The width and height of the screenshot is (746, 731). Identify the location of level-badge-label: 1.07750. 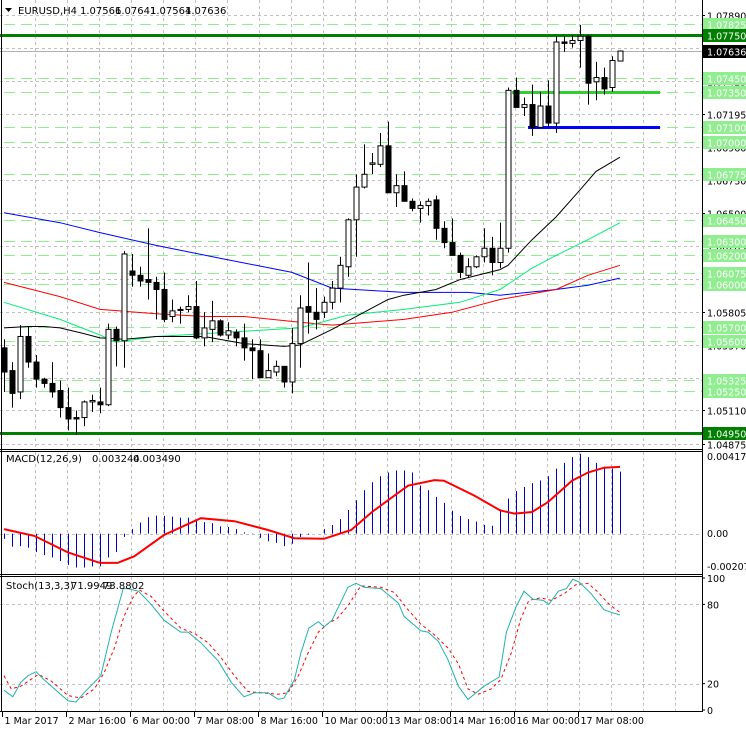
(726, 37).